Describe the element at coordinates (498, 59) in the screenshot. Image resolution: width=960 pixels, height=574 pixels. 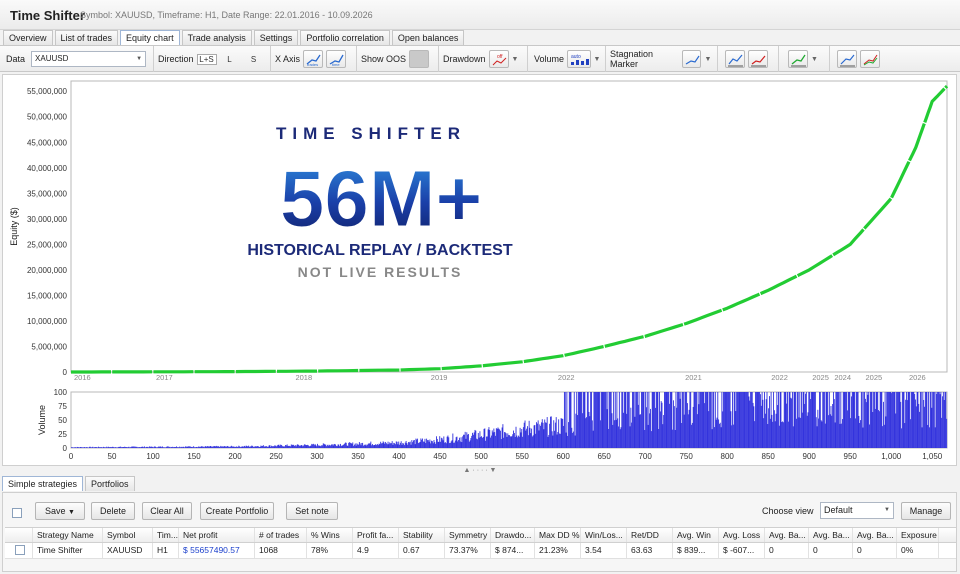
I see `drawdown-toggle: off` at that location.